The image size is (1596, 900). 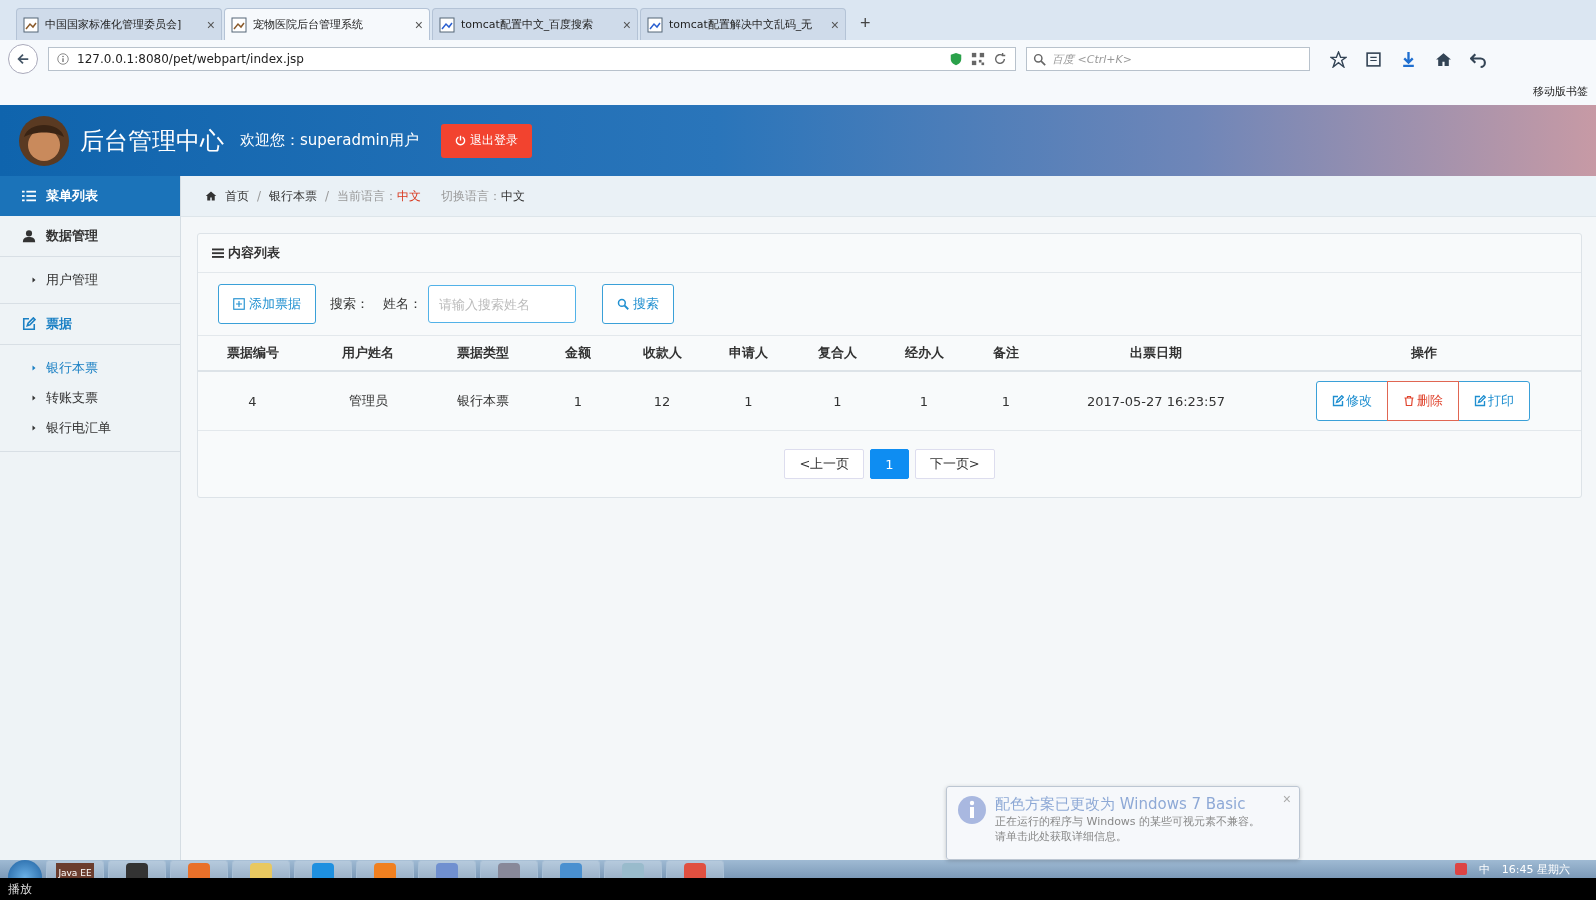 What do you see at coordinates (978, 59) in the screenshot?
I see `qr-code-icon` at bounding box center [978, 59].